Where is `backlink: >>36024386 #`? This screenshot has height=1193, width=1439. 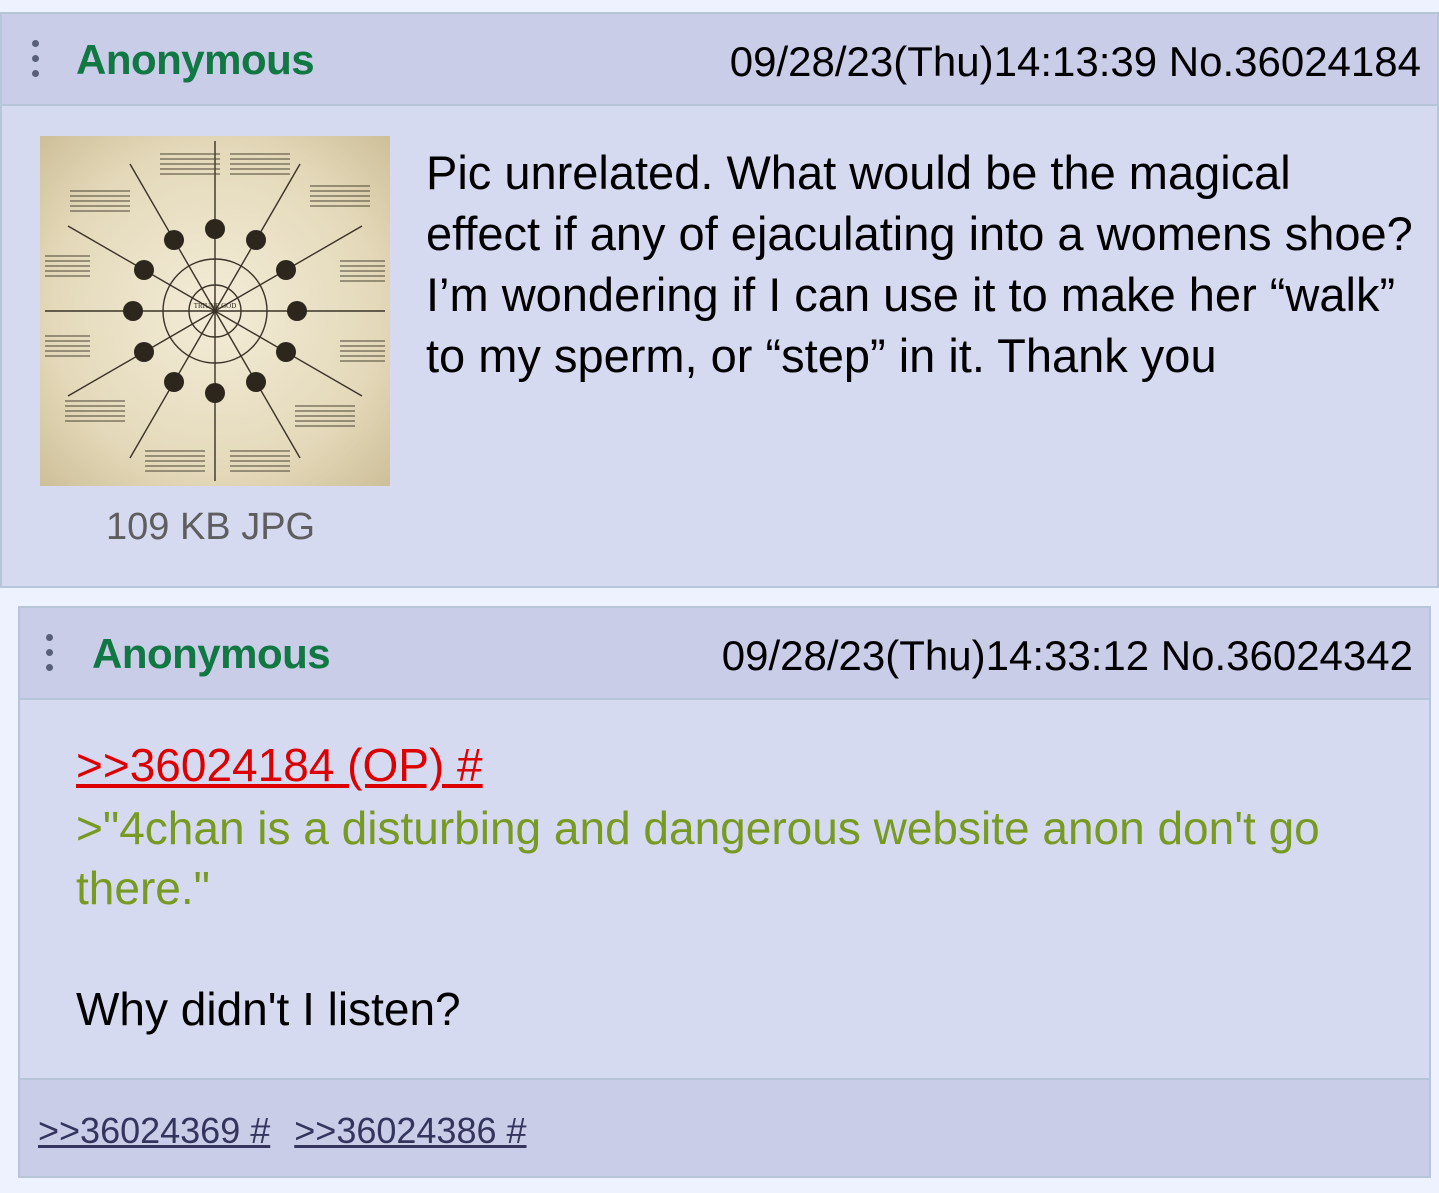
backlink: >>36024386 # is located at coordinates (410, 1130).